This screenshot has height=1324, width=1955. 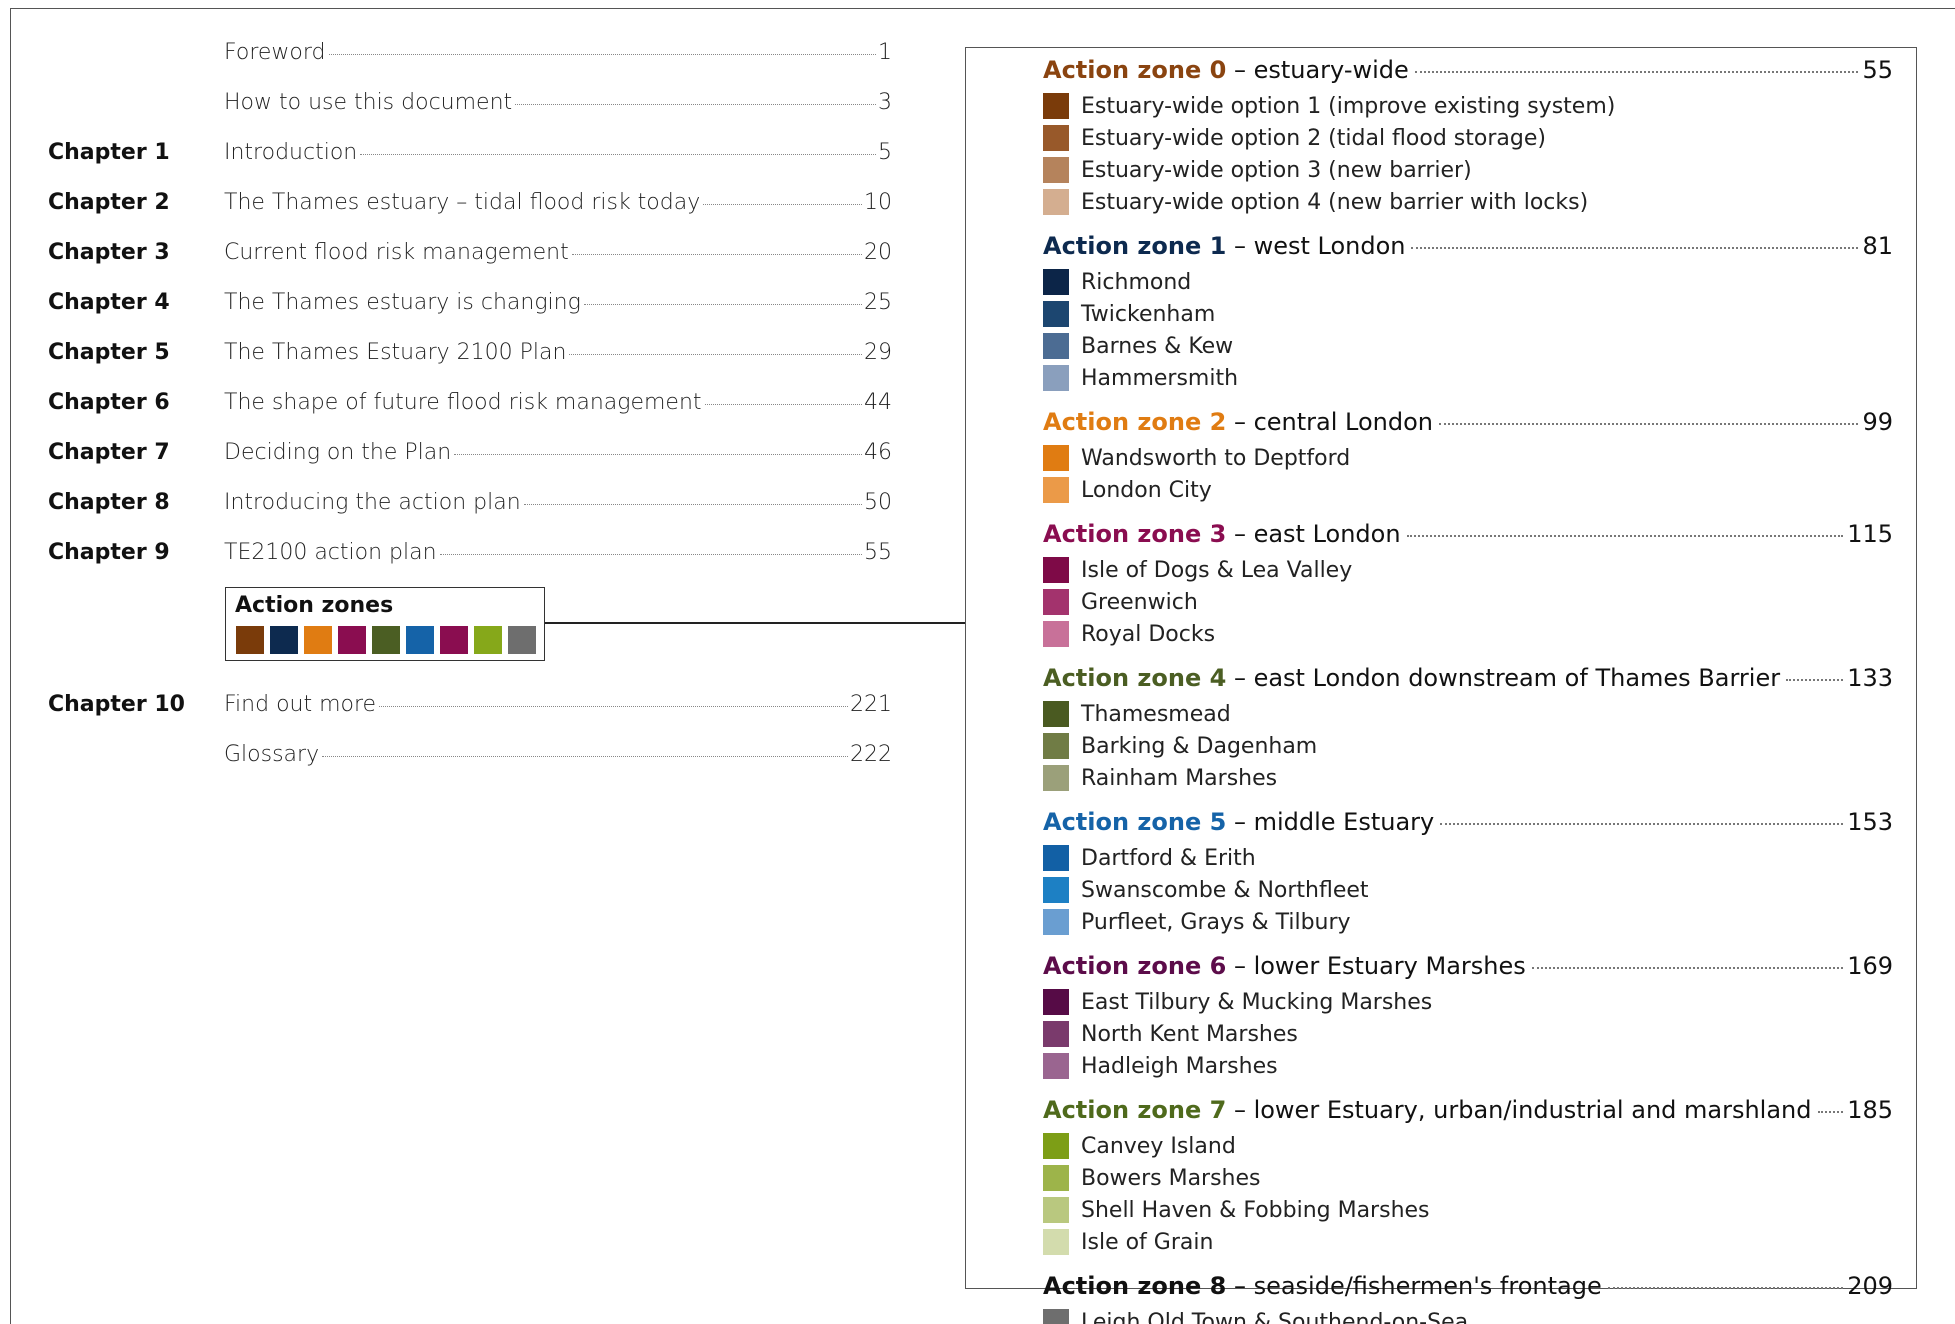 I want to click on action-zone-heading: Action zone 5 – middle Estuary 153, so click(x=1468, y=822).